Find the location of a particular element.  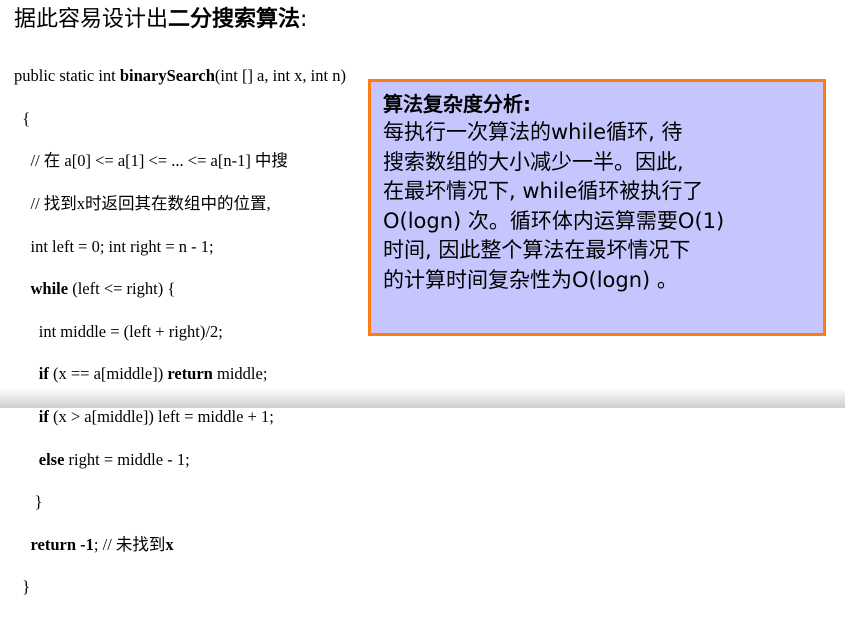

heading-suffix: : is located at coordinates (304, 19).